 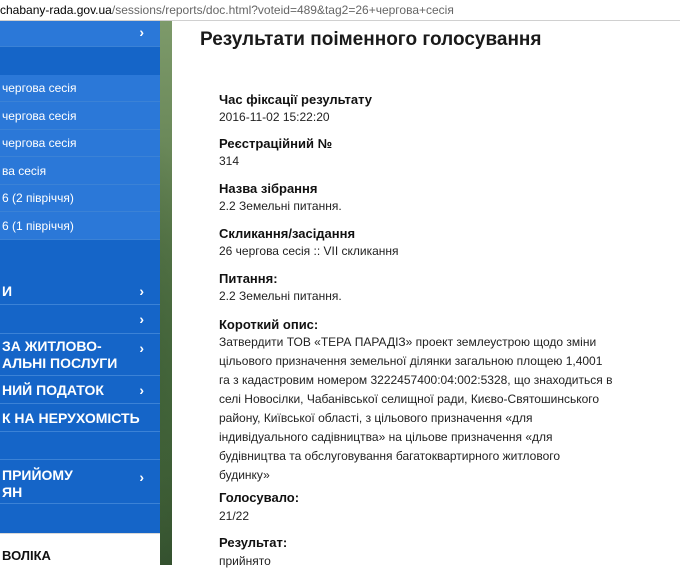 I want to click on field-value-voted: 21/22, so click(x=234, y=516).